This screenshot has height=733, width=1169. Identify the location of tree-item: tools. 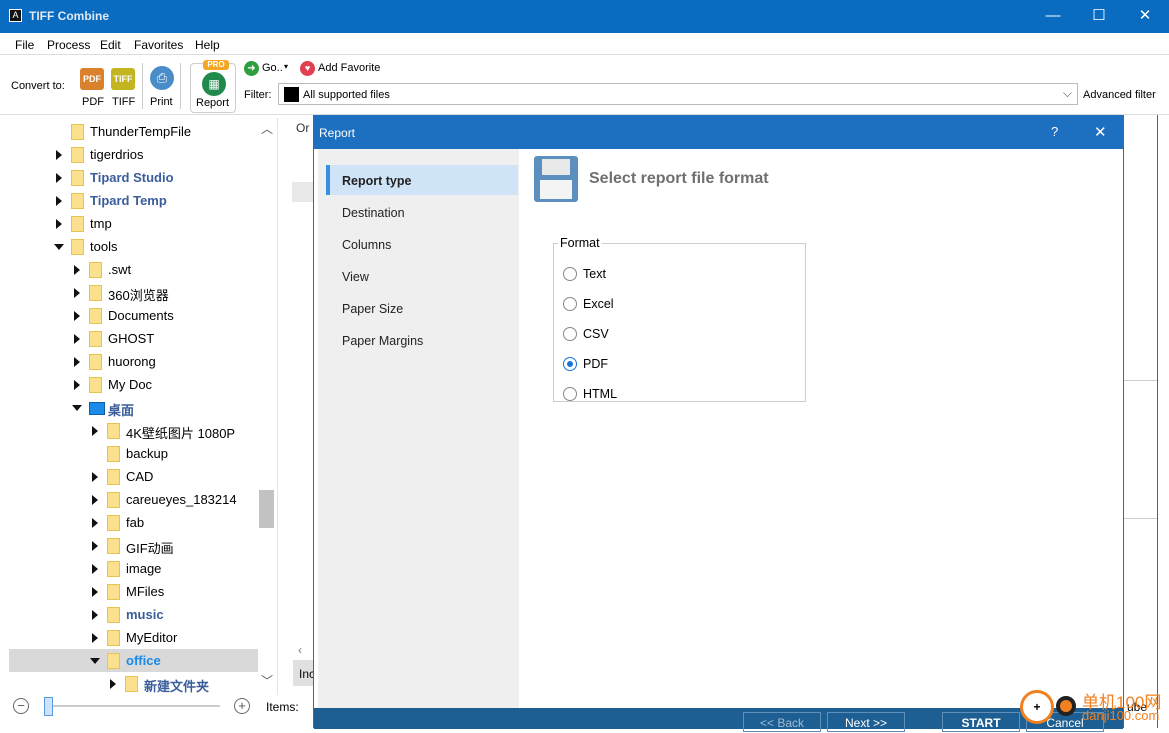
(133, 246).